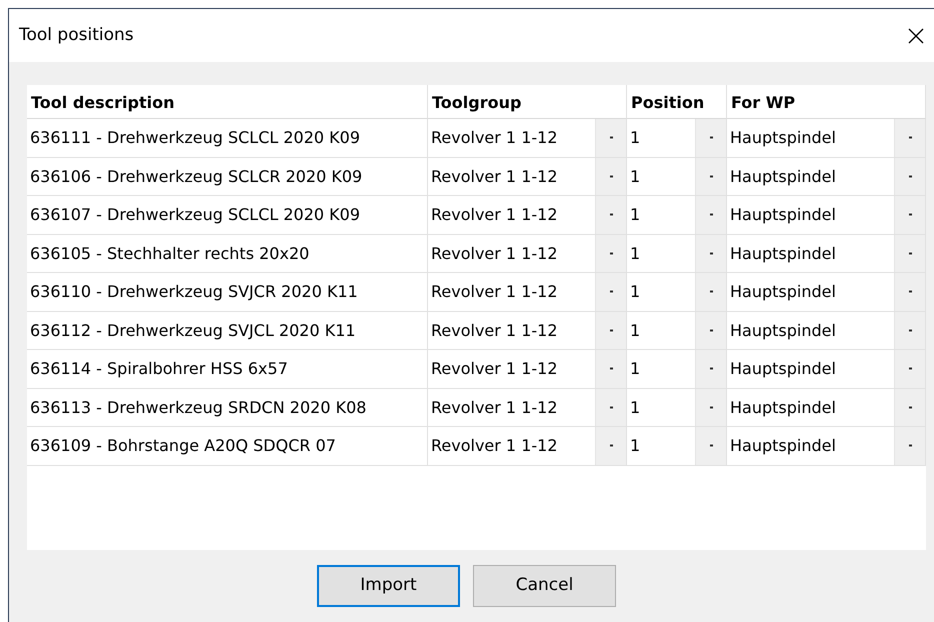 This screenshot has width=934, height=622. What do you see at coordinates (388, 586) in the screenshot?
I see `dialog-button: Import` at bounding box center [388, 586].